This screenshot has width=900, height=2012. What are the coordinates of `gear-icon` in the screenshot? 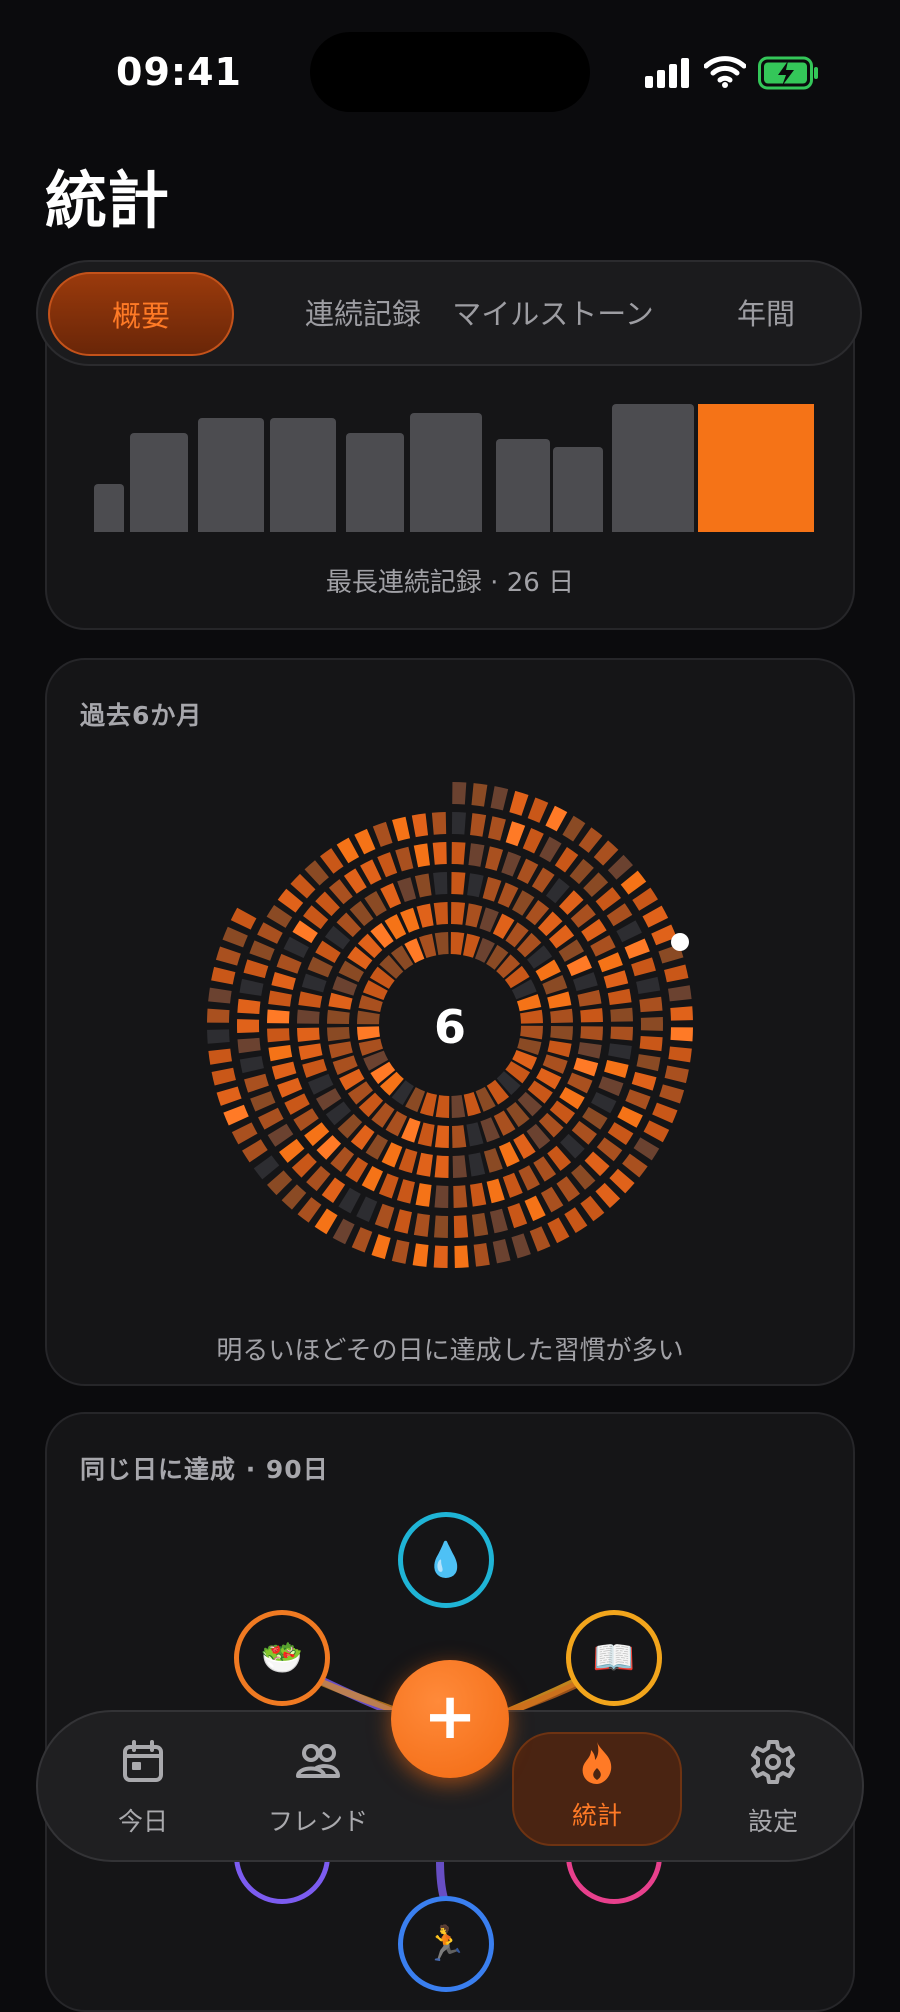 It's located at (773, 1762).